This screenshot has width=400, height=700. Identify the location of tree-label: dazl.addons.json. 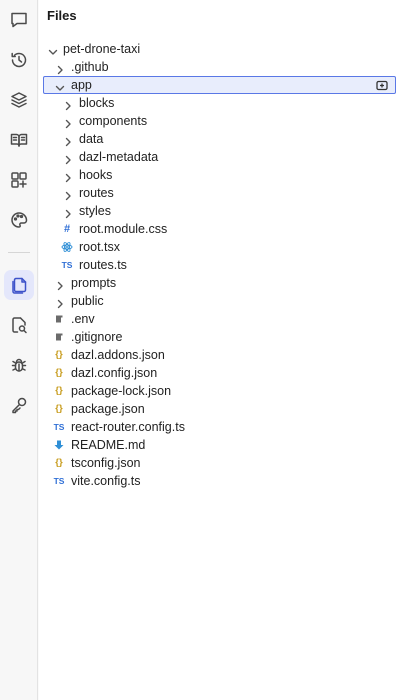
(118, 355).